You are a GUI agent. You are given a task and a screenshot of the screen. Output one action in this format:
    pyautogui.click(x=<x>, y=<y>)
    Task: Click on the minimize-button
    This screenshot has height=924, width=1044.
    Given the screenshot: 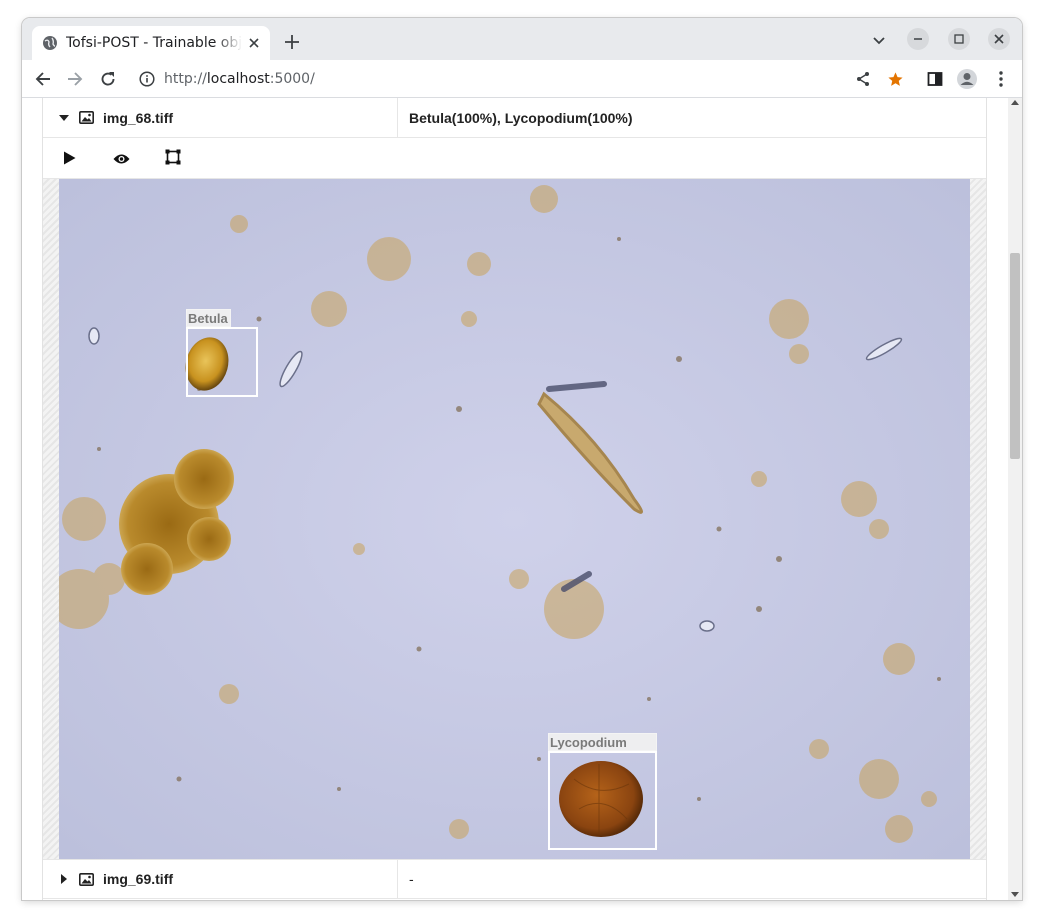 What is the action you would take?
    pyautogui.click(x=918, y=39)
    